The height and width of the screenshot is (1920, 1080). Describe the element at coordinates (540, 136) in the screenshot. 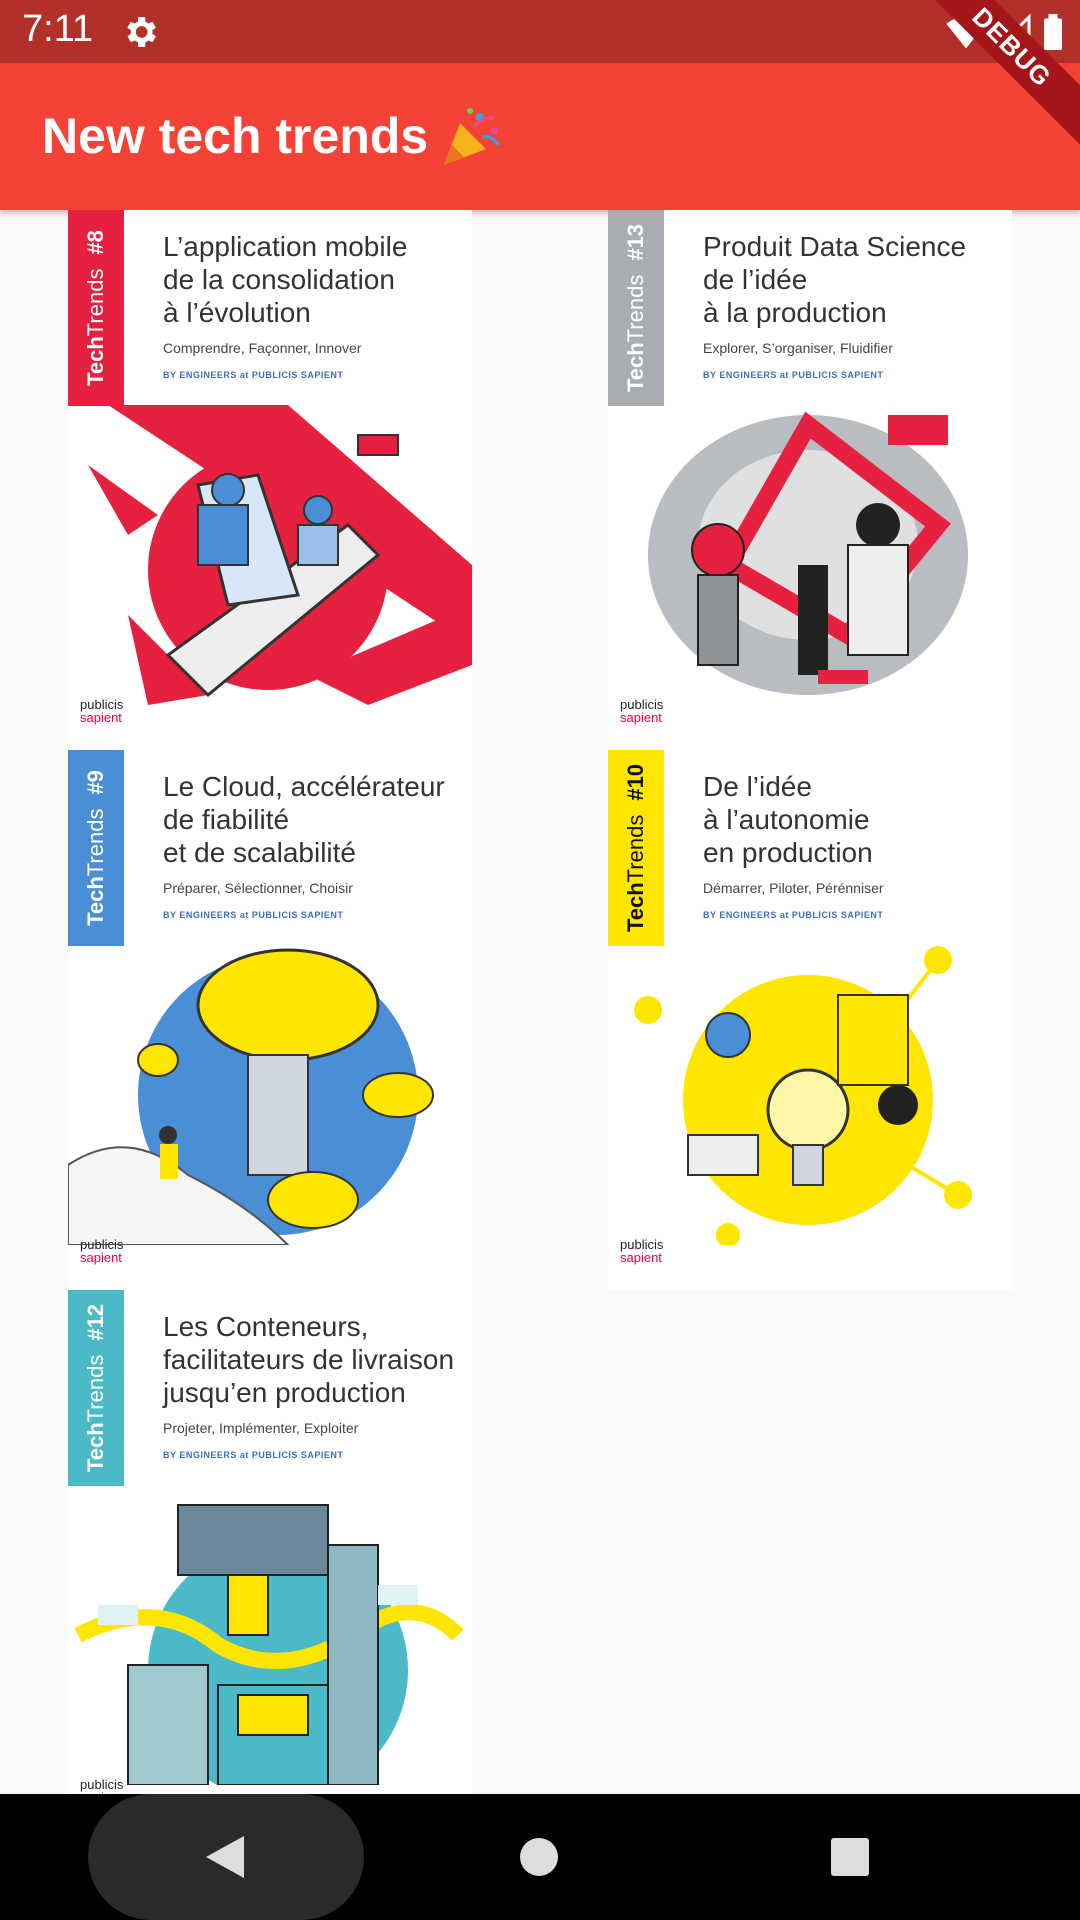

I see `app-bar: New tech trends` at that location.